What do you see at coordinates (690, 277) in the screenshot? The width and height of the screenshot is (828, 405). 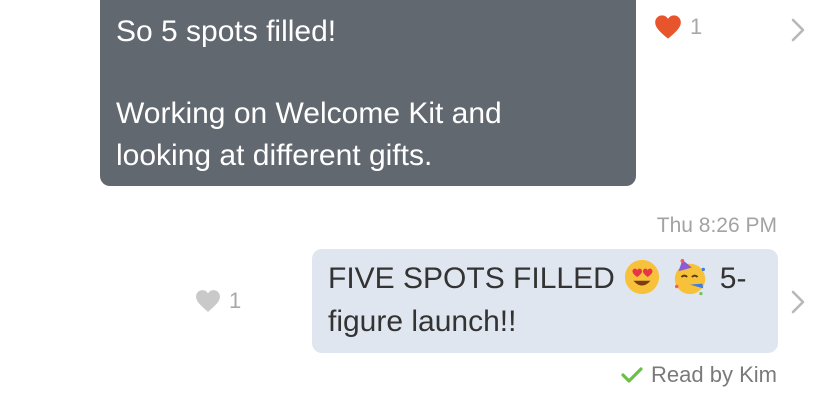 I see `party-face-emoji-icon` at bounding box center [690, 277].